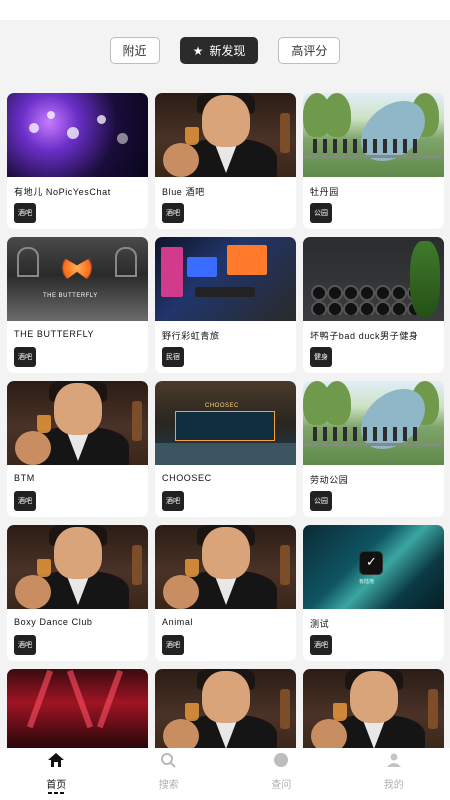 The width and height of the screenshot is (450, 800). What do you see at coordinates (321, 357) in the screenshot?
I see `category-tag: 健身` at bounding box center [321, 357].